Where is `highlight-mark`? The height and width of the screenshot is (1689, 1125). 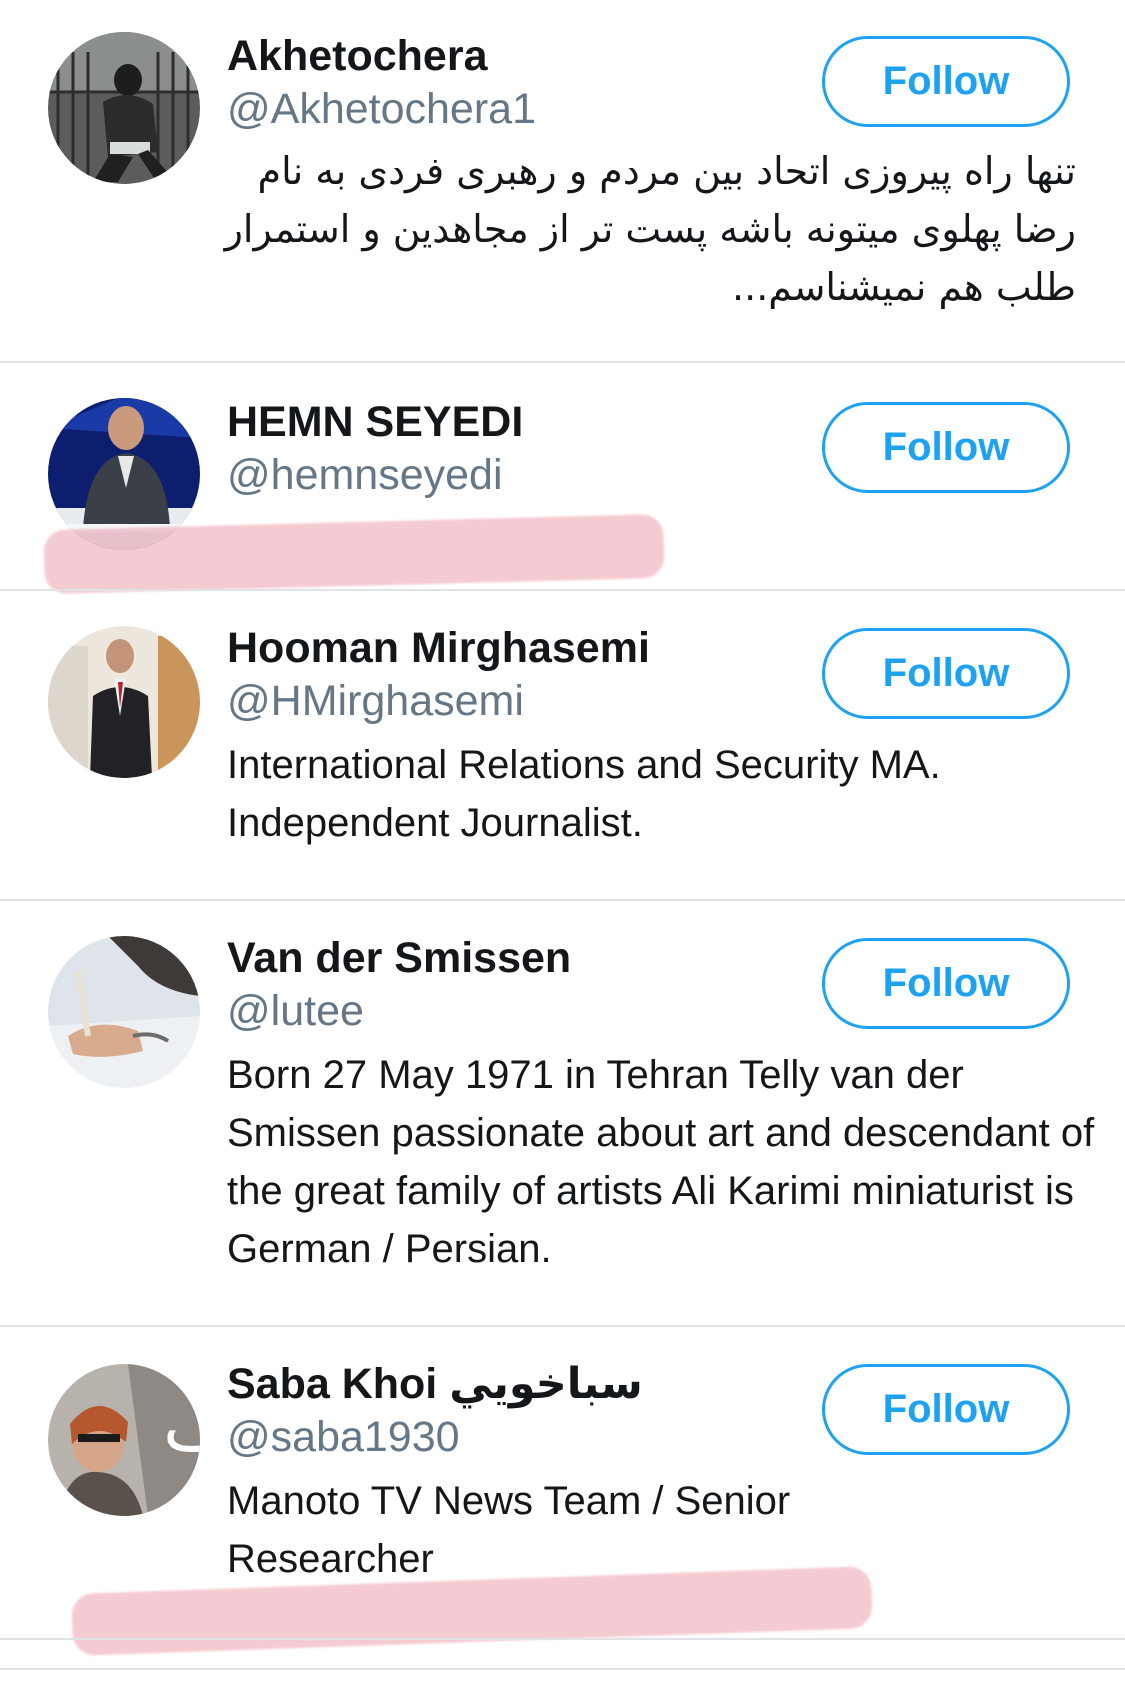 highlight-mark is located at coordinates (472, 1611).